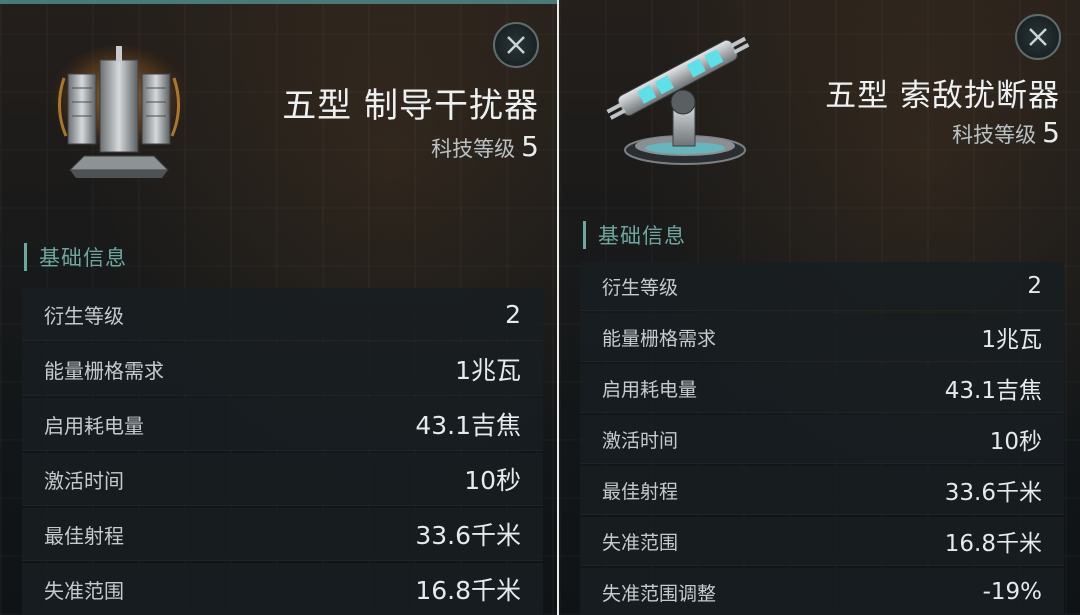  What do you see at coordinates (410, 106) in the screenshot?
I see `item-title: 五型 制导干扰器` at bounding box center [410, 106].